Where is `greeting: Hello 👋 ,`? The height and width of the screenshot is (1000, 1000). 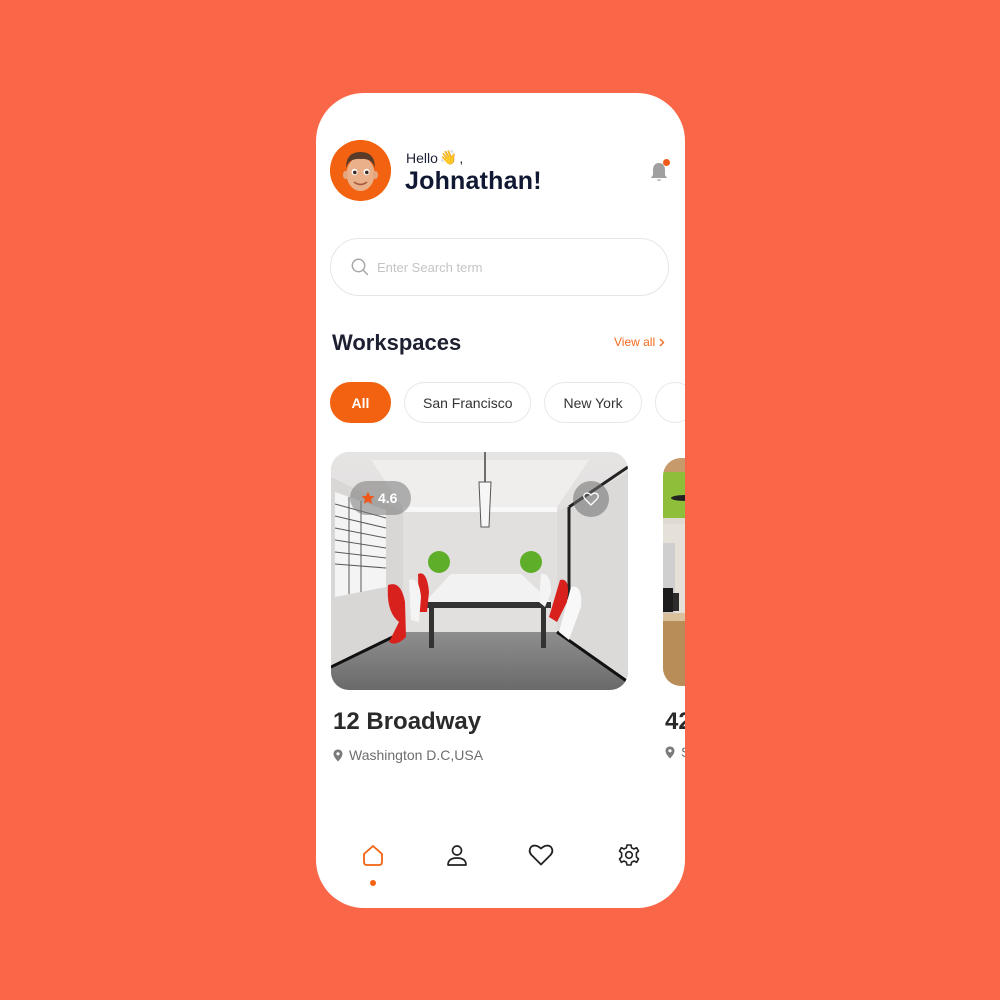 greeting: Hello 👋 , is located at coordinates (434, 157).